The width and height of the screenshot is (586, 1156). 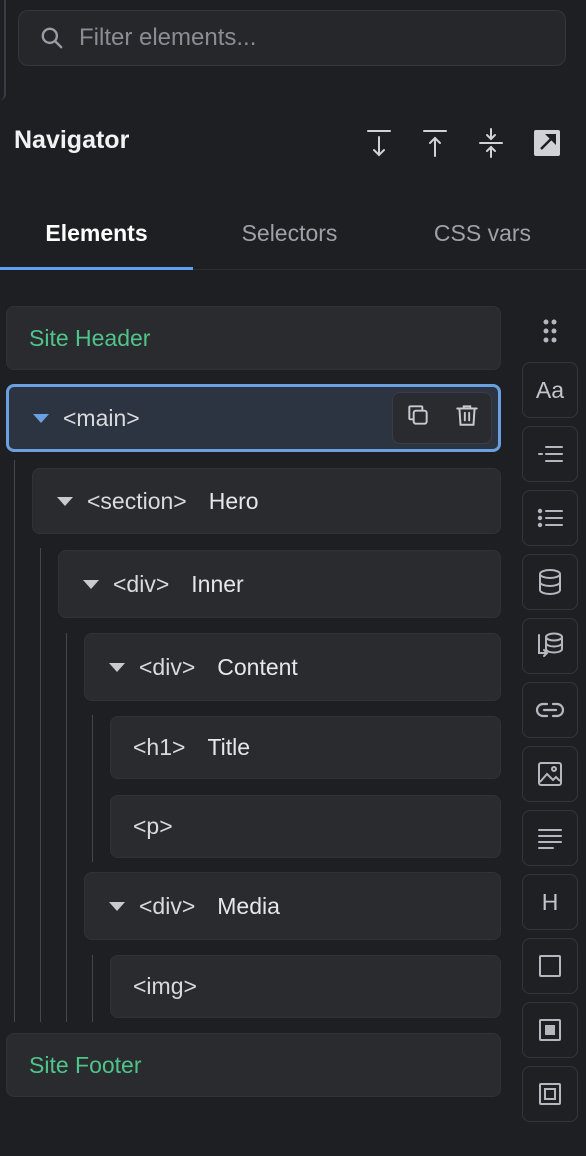 What do you see at coordinates (550, 1030) in the screenshot?
I see `block-icon` at bounding box center [550, 1030].